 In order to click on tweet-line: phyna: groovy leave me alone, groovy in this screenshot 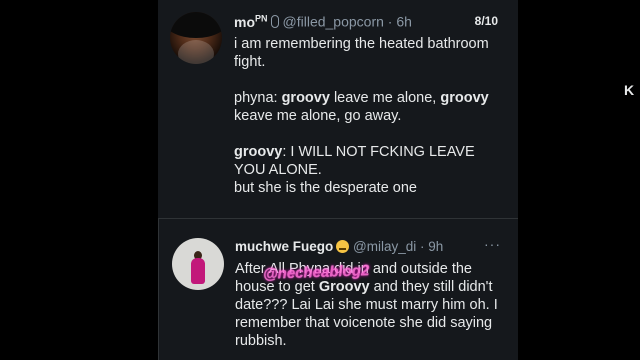, I will do `click(361, 98)`.